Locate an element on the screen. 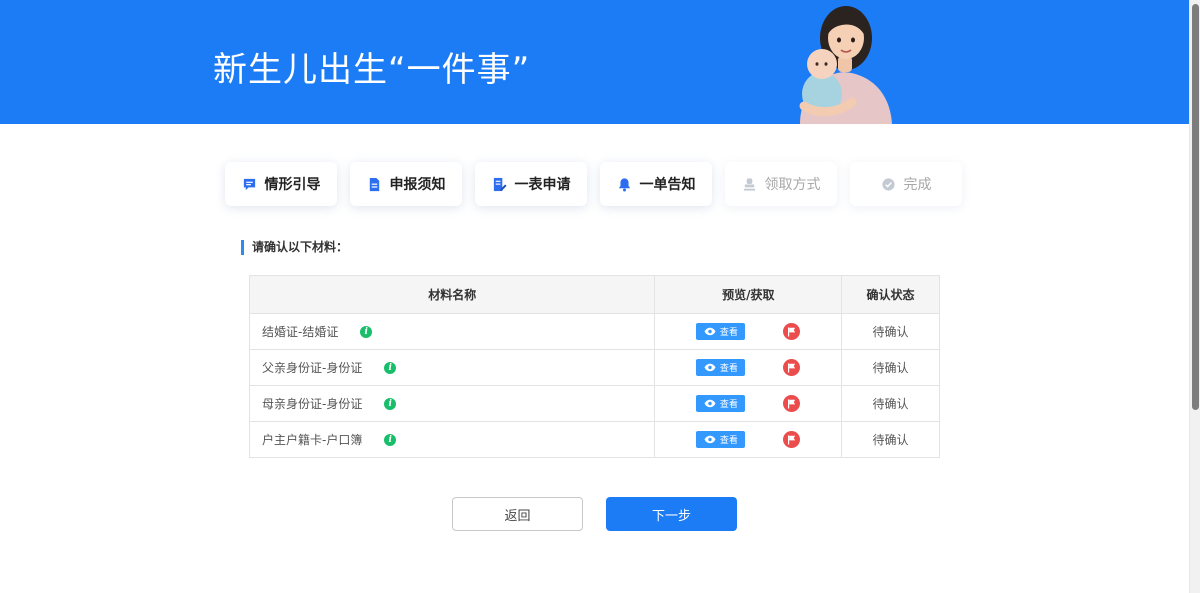 The image size is (1200, 593). edit-form-icon is located at coordinates (500, 184).